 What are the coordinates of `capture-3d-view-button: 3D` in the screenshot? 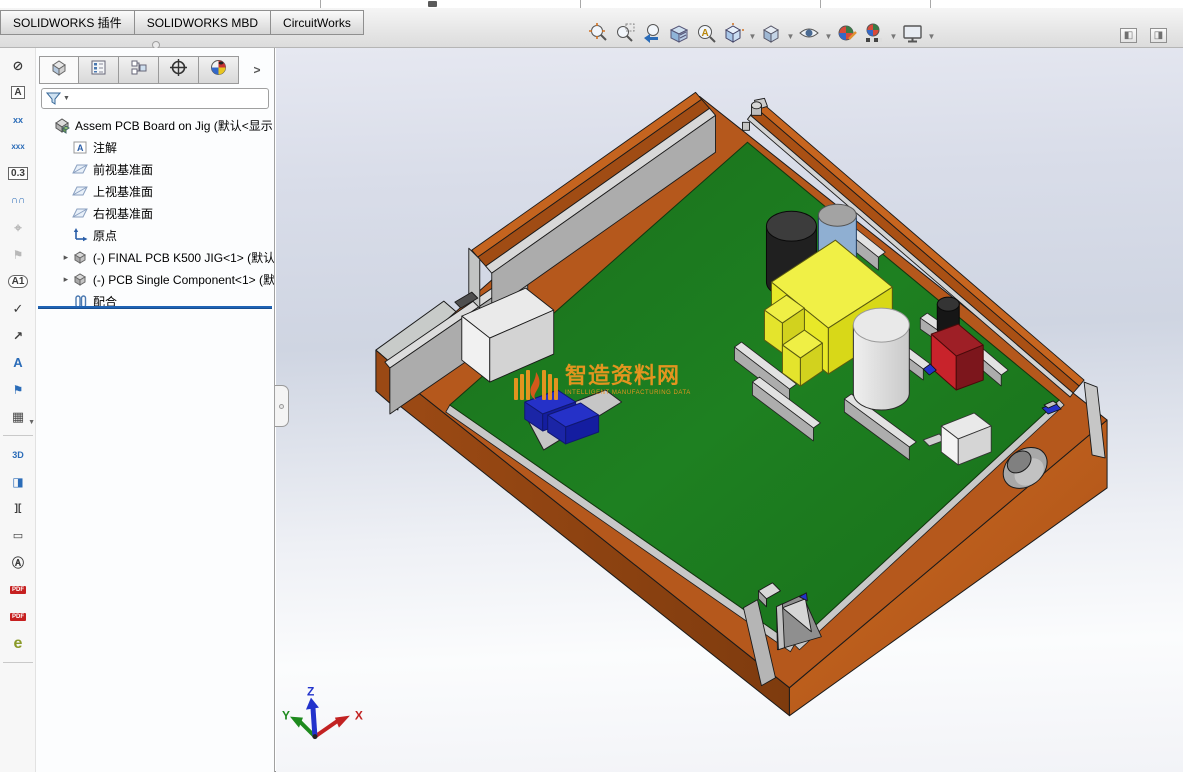 It's located at (18, 454).